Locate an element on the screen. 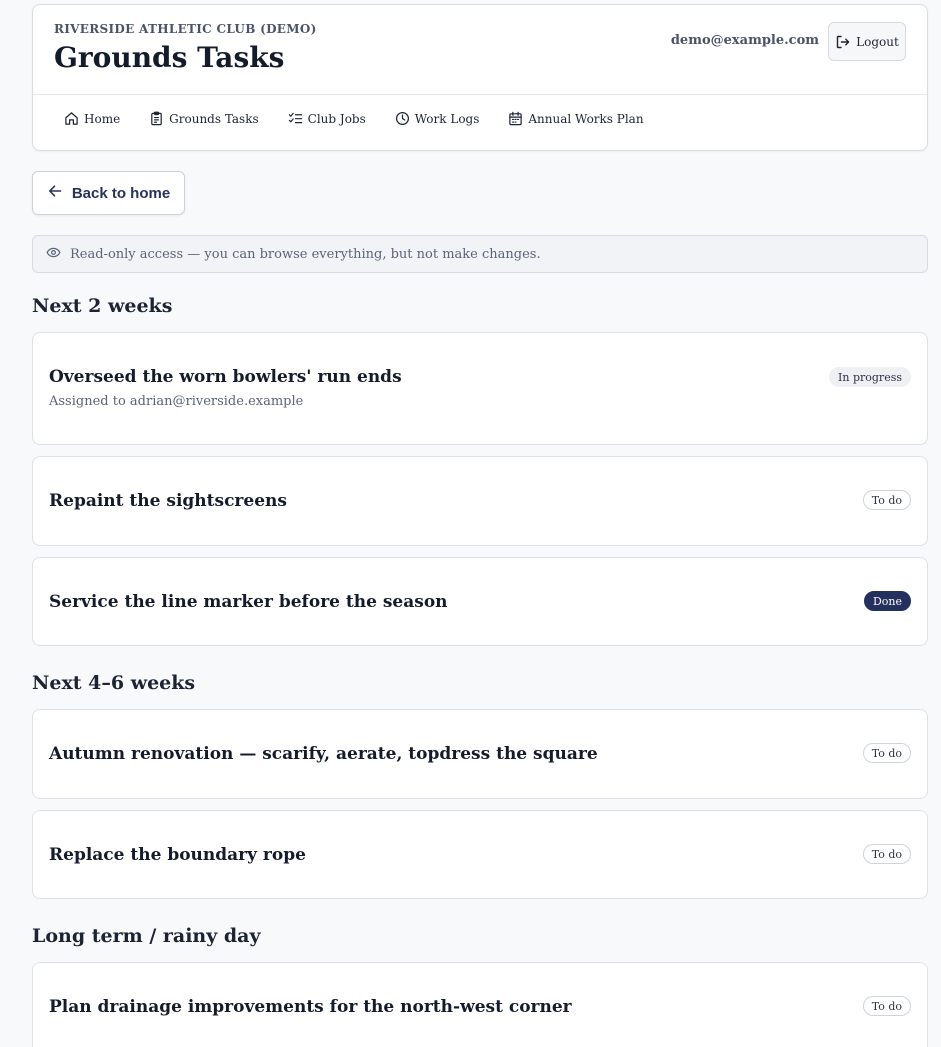  nav-item-label: Club Jobs is located at coordinates (336, 118).